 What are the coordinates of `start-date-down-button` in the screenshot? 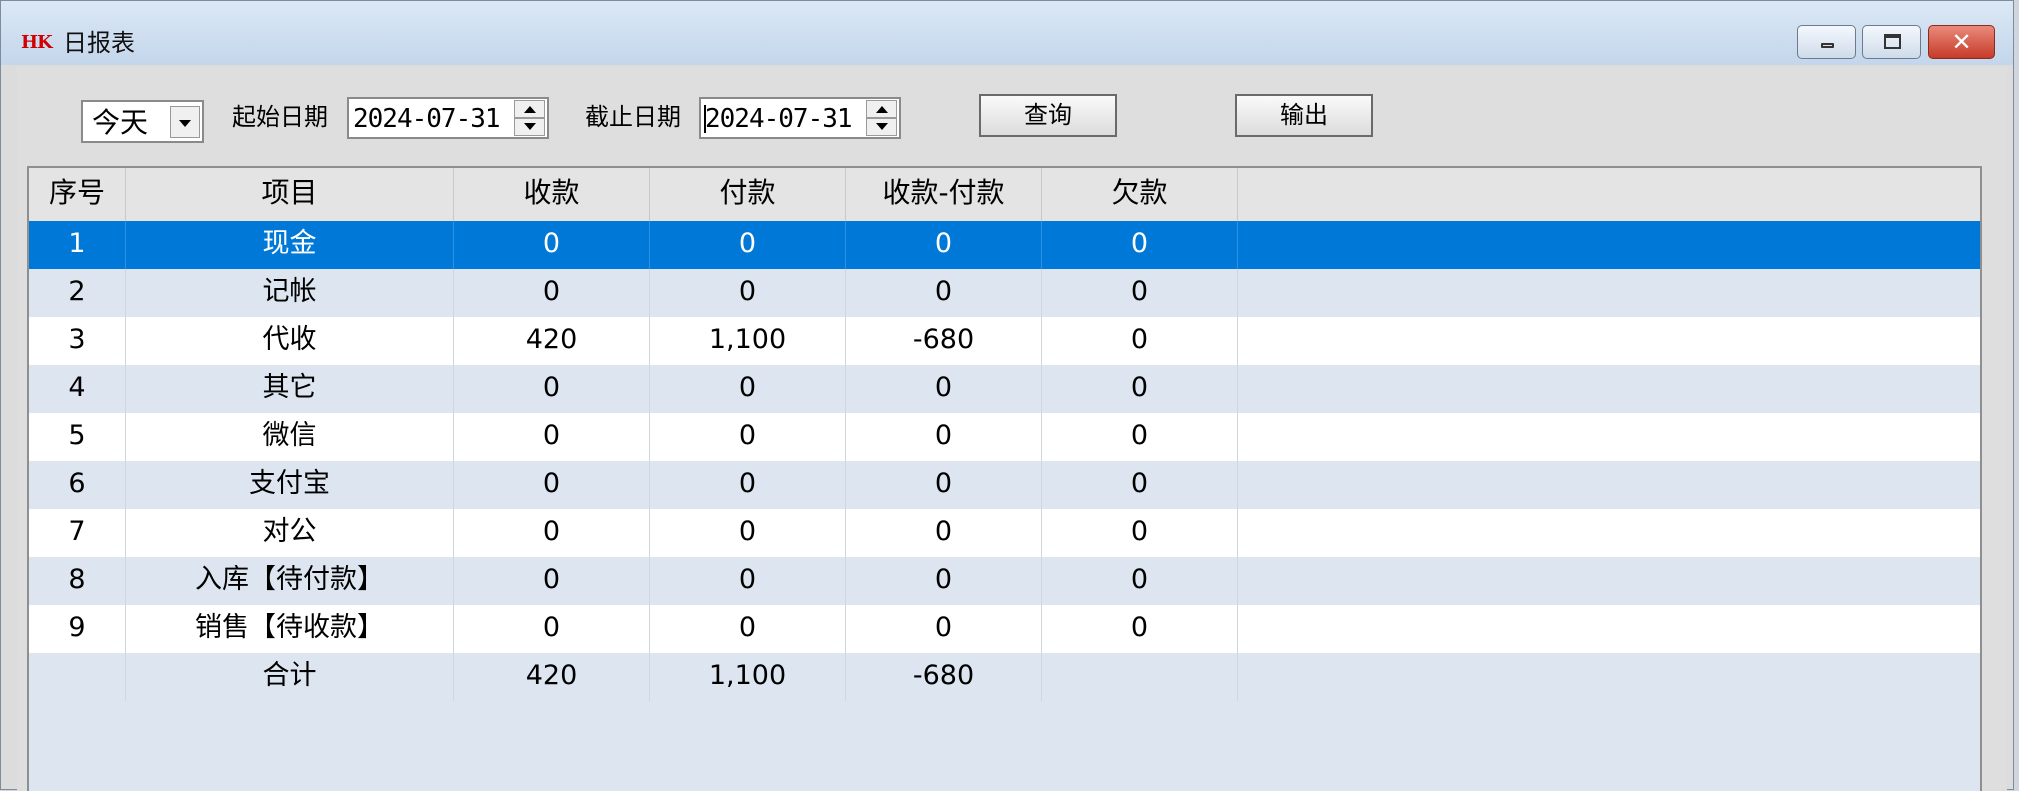 It's located at (529, 127).